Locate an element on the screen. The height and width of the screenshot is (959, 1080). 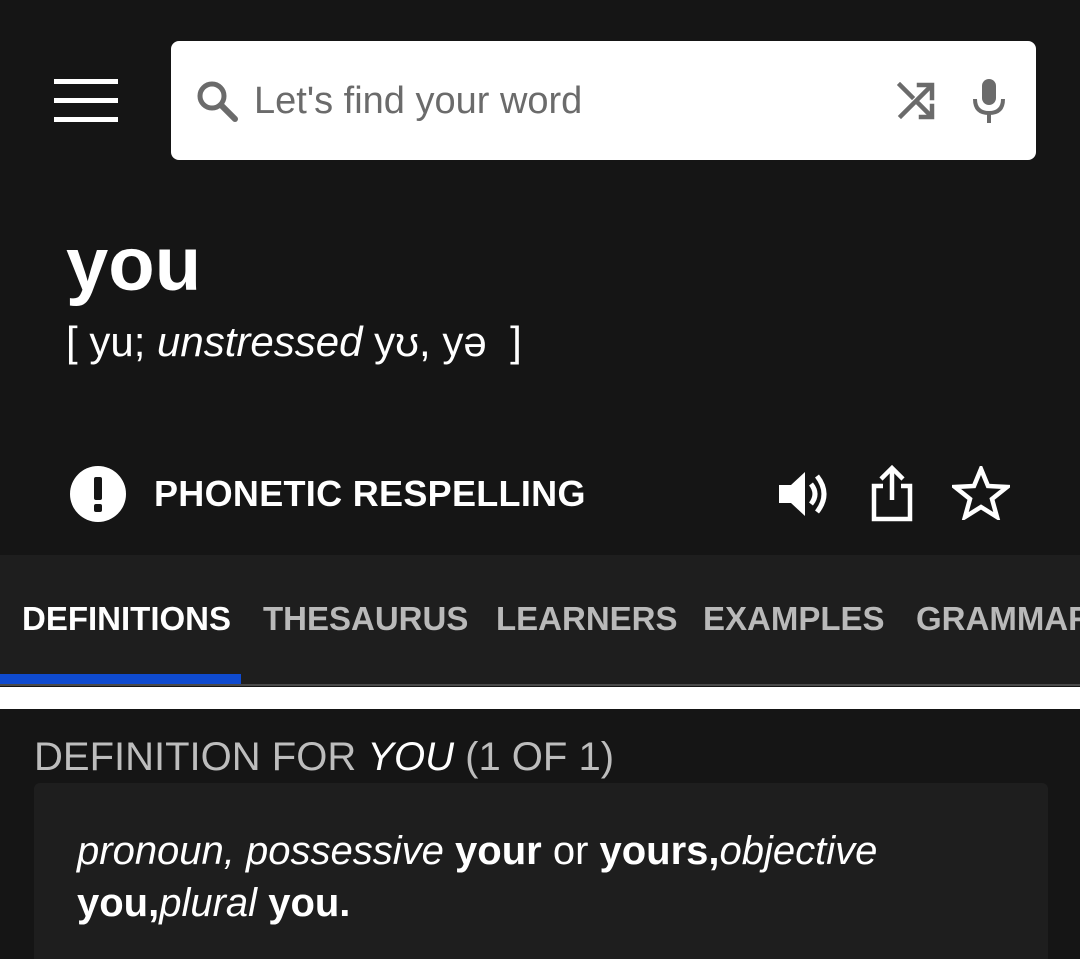
search-icon is located at coordinates (217, 101).